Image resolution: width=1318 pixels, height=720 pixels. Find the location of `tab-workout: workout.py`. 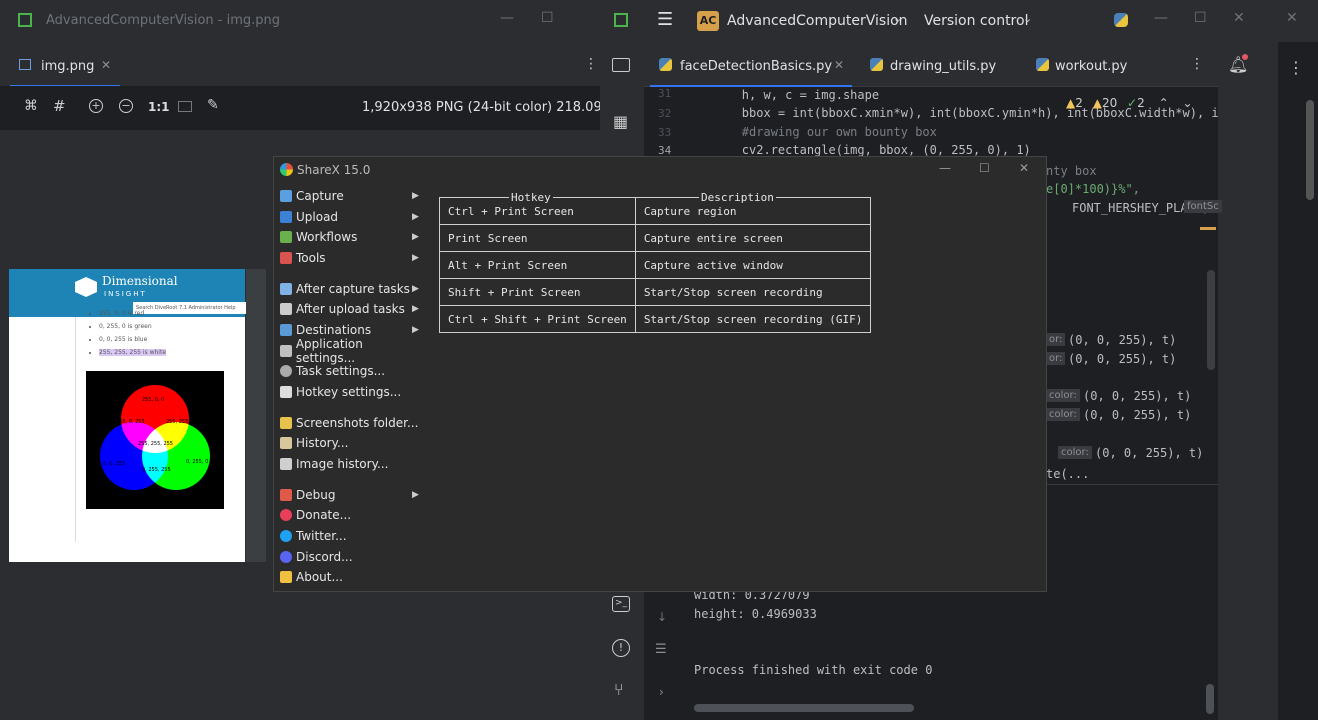

tab-workout: workout.py is located at coordinates (1092, 63).